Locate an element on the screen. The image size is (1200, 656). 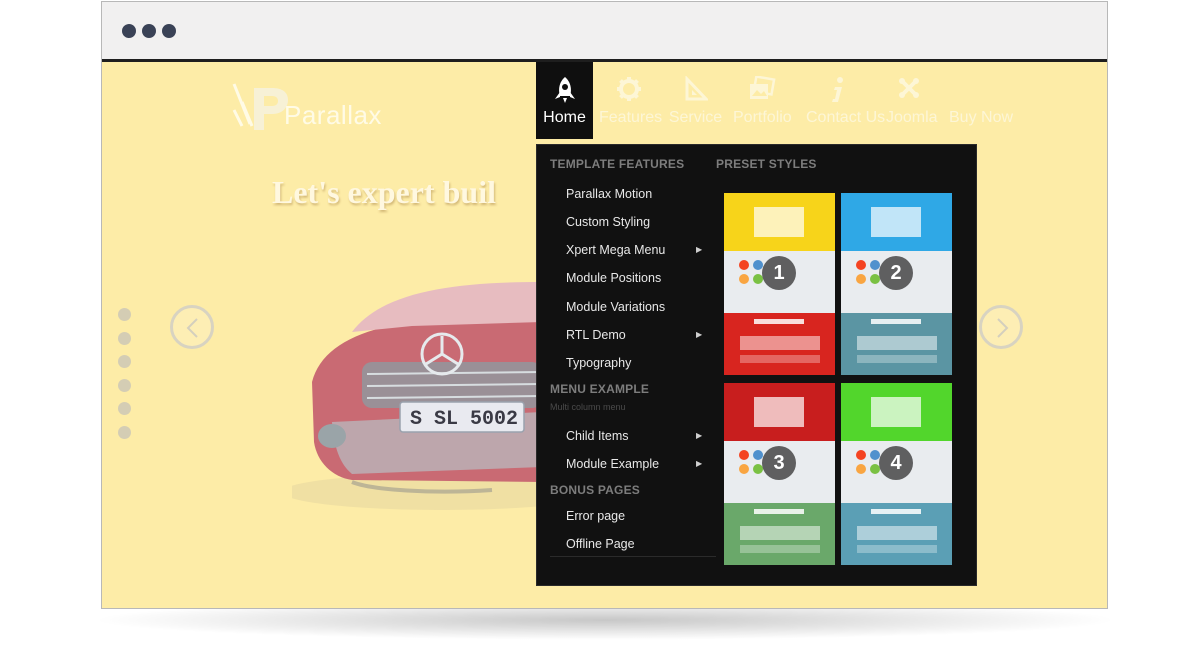
preset-style-1: 1 is located at coordinates (779, 284).